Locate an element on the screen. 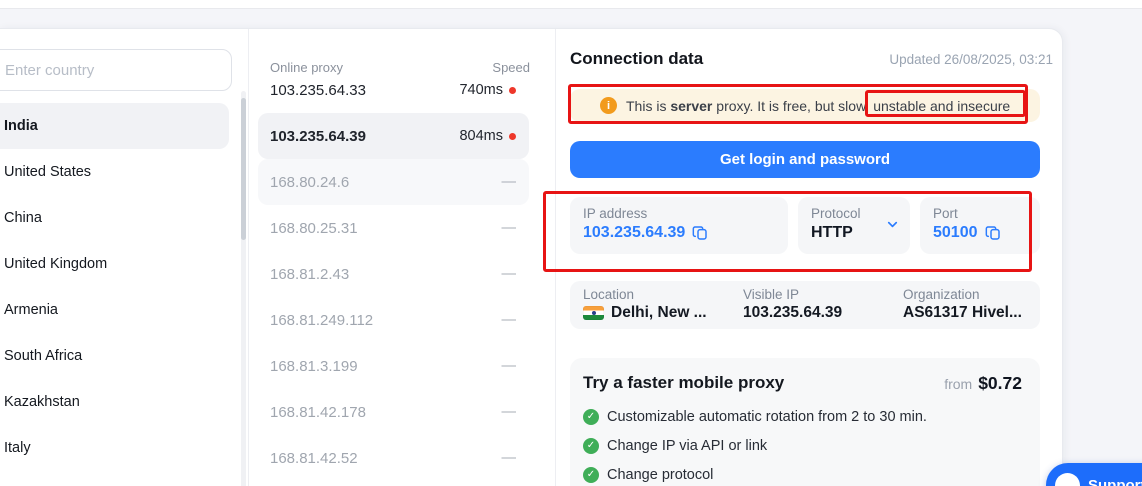 This screenshot has height=486, width=1142. proxy-speed: 740ms is located at coordinates (487, 90).